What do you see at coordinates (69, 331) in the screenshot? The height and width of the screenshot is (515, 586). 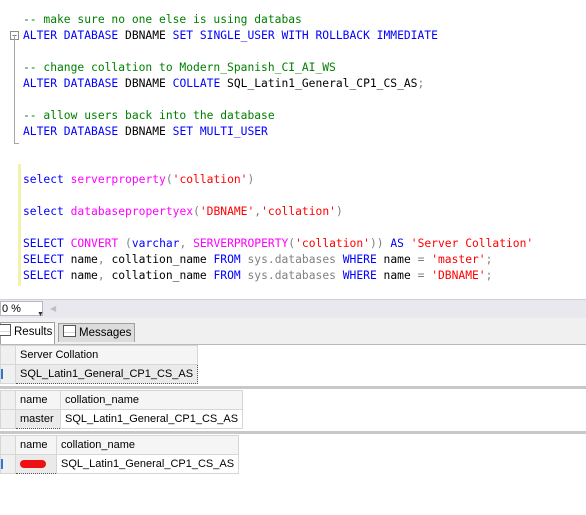 I see `messages-icon` at bounding box center [69, 331].